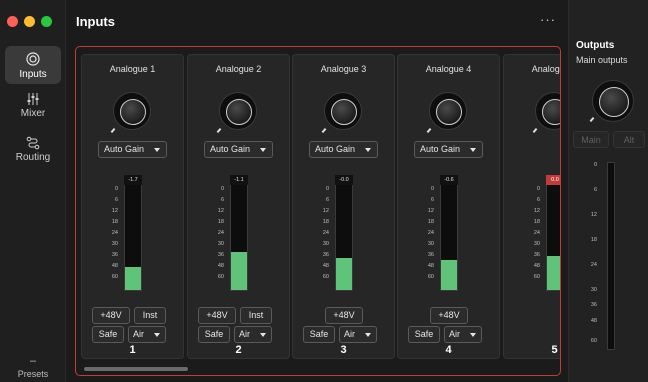 The image size is (648, 382). I want to click on main-output-knob, so click(613, 101).